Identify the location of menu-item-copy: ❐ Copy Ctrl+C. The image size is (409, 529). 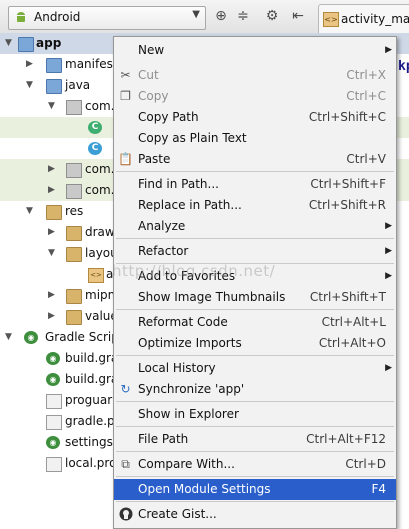
(255, 96).